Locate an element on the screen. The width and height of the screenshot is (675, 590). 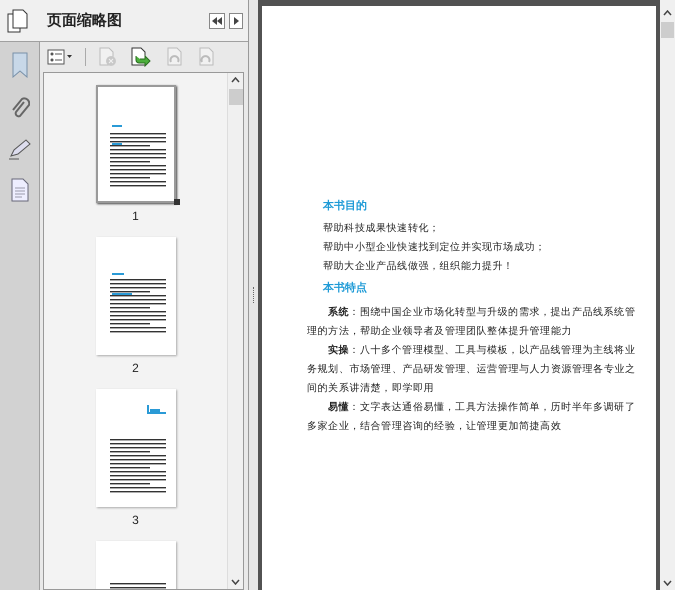
paperclip-icon is located at coordinates (20, 108).